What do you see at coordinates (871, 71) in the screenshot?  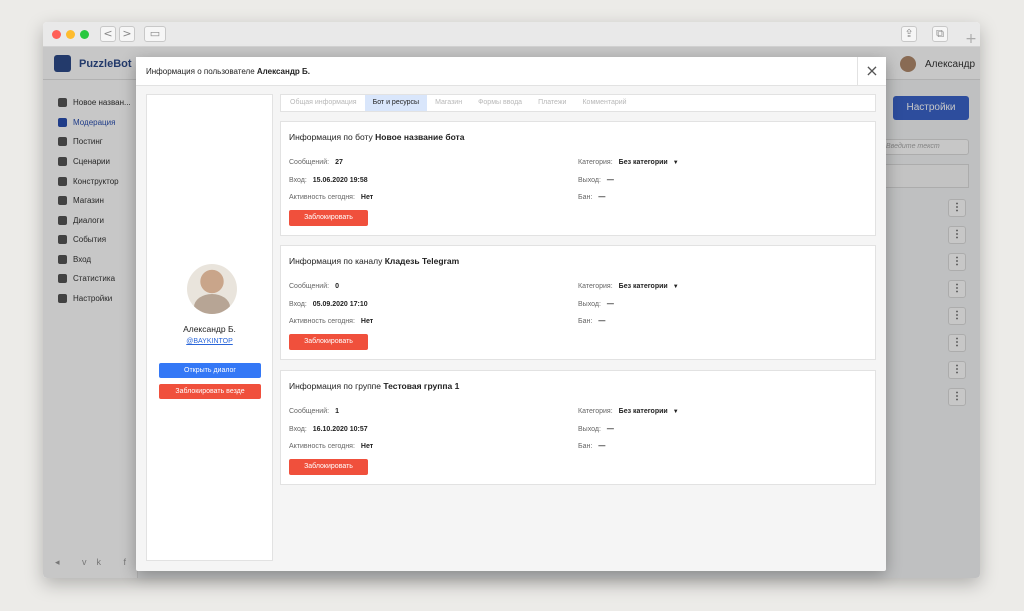 I see `close-icon: ×` at bounding box center [871, 71].